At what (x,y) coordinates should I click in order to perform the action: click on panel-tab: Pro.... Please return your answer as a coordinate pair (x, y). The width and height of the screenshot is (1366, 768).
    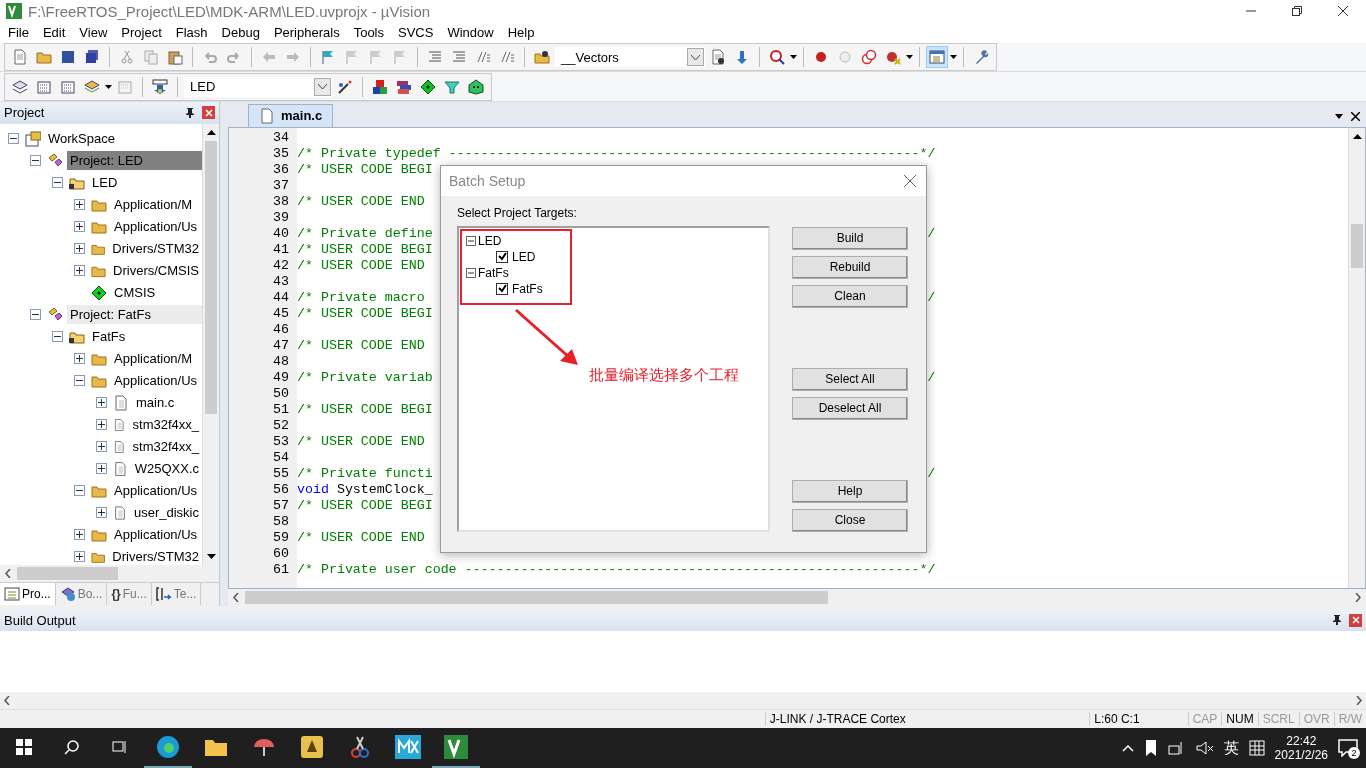
    Looking at the image, I should click on (28, 594).